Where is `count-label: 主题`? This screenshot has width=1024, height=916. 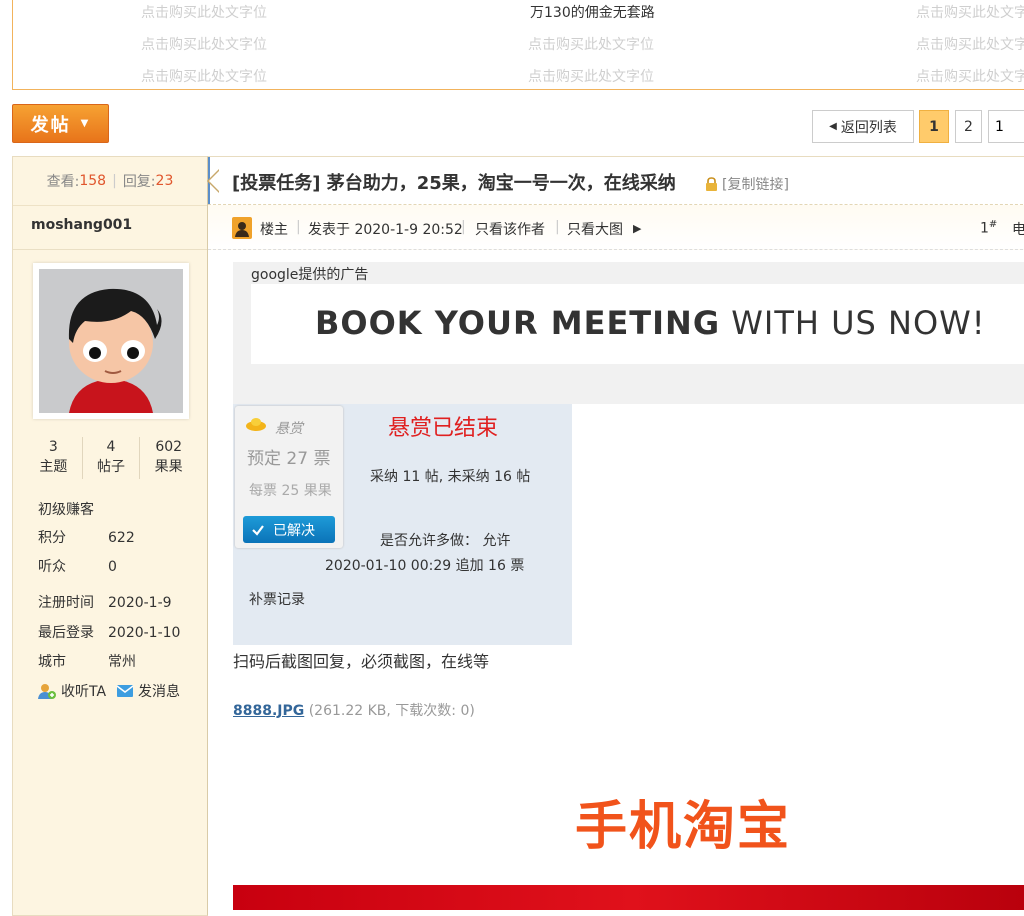
count-label: 主题 is located at coordinates (53, 467).